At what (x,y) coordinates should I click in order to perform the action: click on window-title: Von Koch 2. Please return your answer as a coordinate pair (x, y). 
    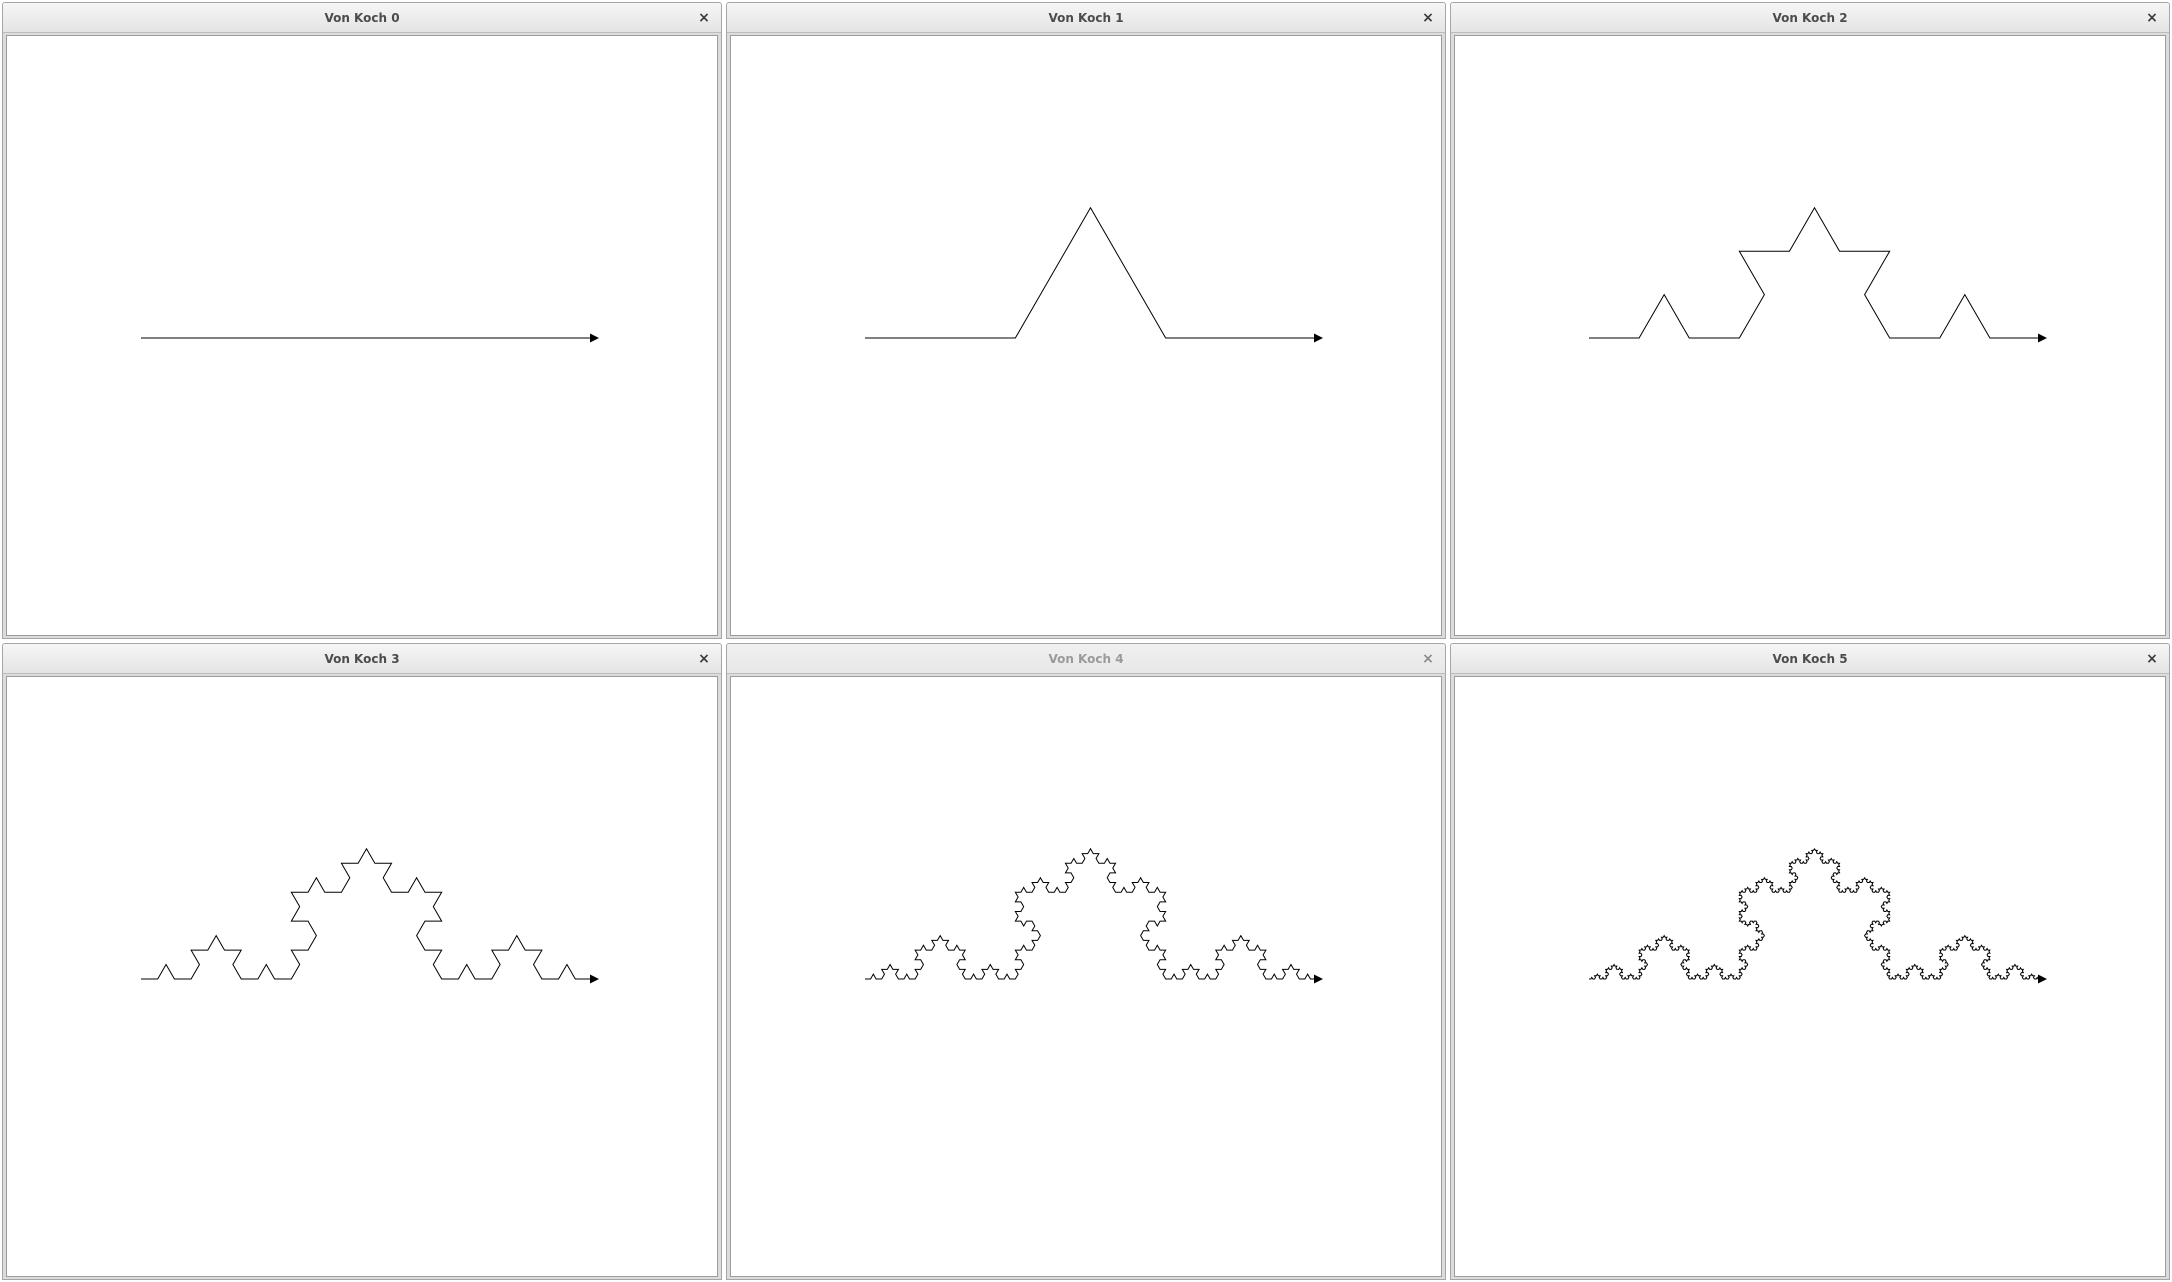
    Looking at the image, I should click on (1810, 18).